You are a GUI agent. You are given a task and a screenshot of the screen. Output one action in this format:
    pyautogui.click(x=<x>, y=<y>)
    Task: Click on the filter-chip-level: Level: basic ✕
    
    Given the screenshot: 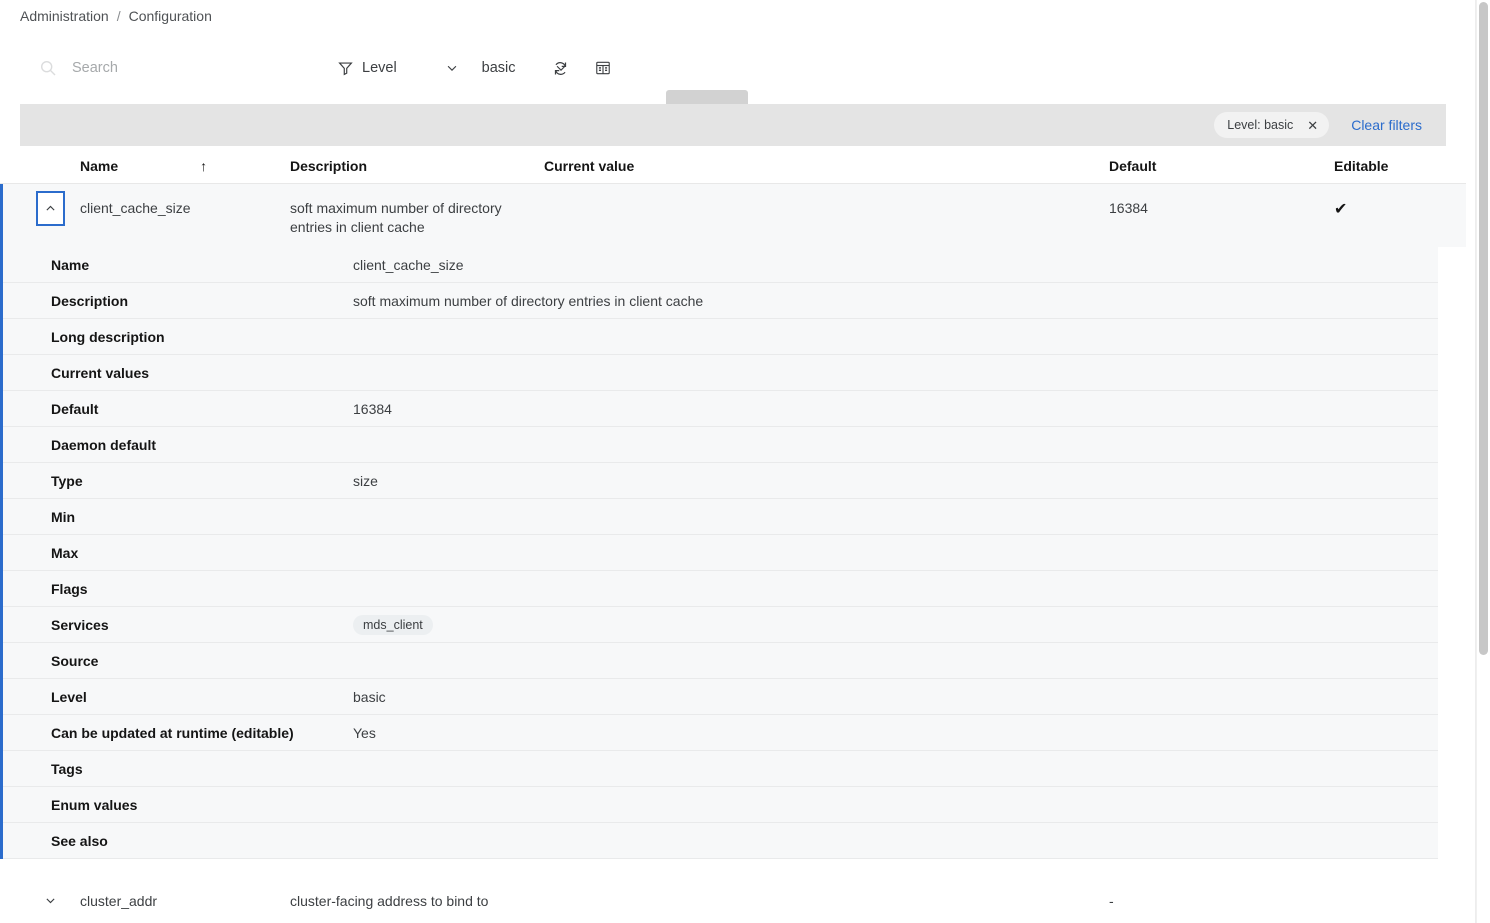 What is the action you would take?
    pyautogui.click(x=1272, y=125)
    